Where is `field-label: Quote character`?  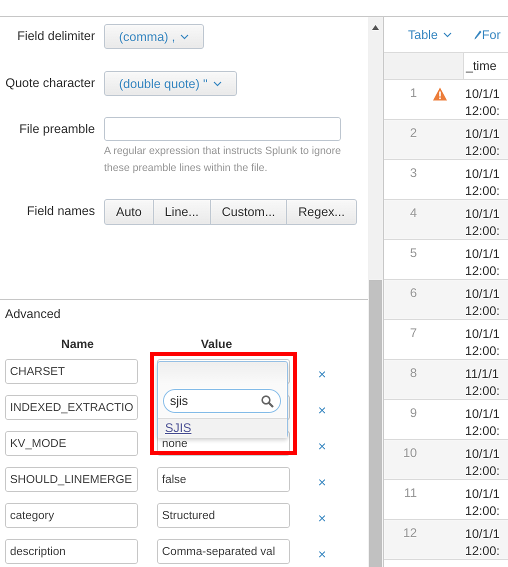
field-label: Quote character is located at coordinates (50, 83).